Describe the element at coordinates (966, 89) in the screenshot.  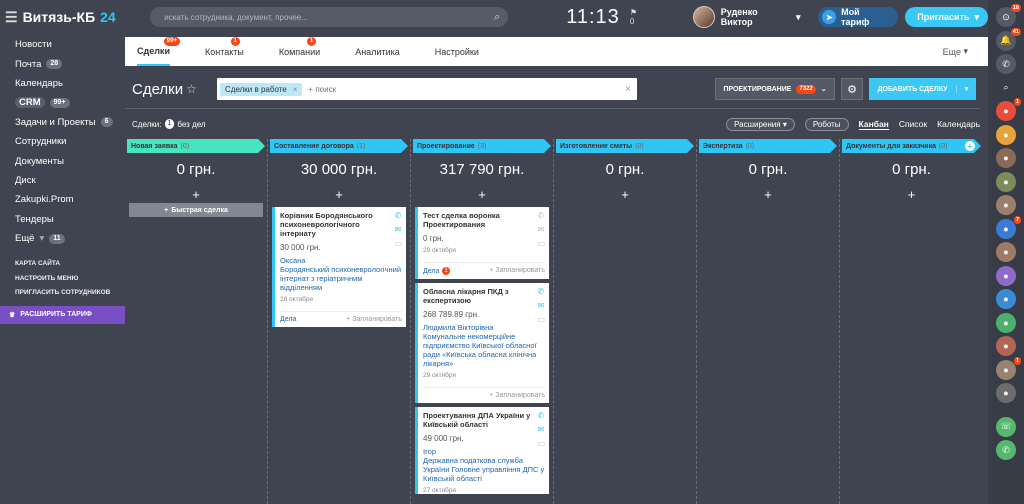
I see `chevron-down-icon: ▾` at that location.